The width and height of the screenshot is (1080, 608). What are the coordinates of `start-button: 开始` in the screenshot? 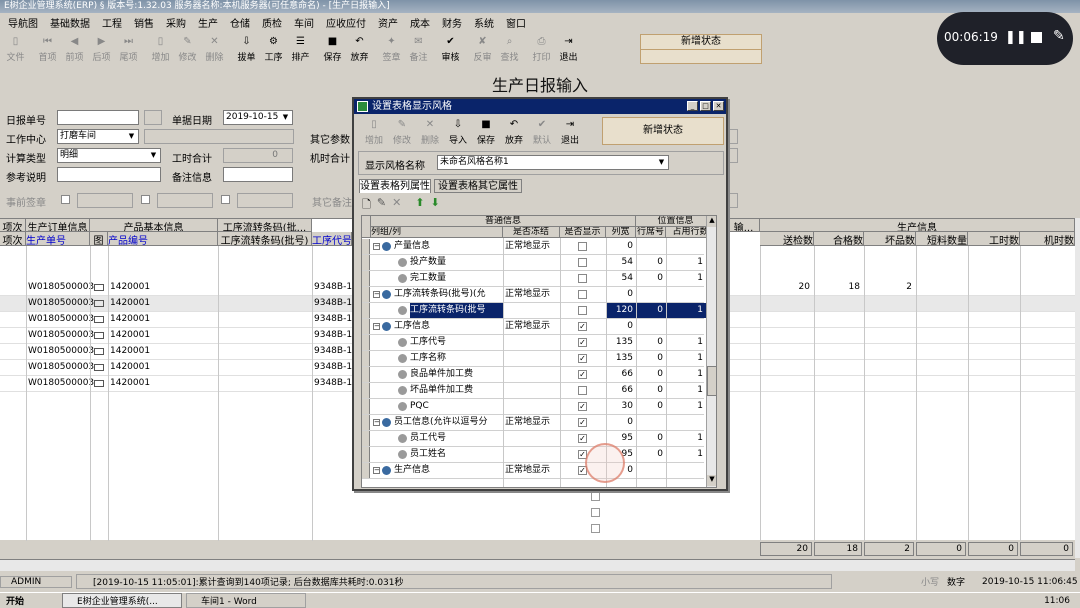 It's located at (15, 600).